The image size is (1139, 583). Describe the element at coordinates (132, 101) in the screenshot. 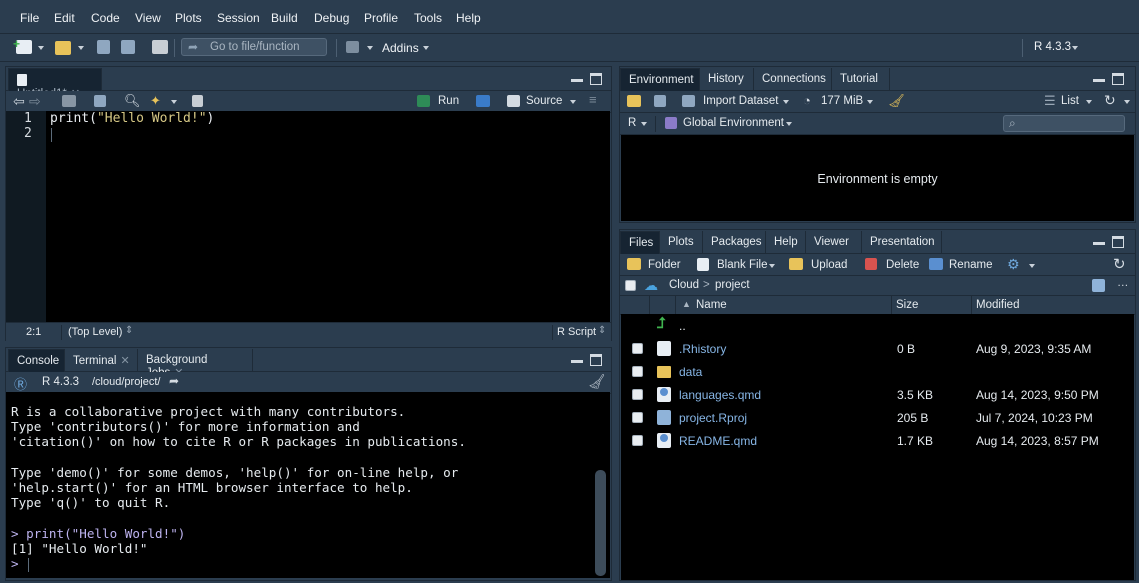

I see `find-replace-icon: 🔍︎` at that location.